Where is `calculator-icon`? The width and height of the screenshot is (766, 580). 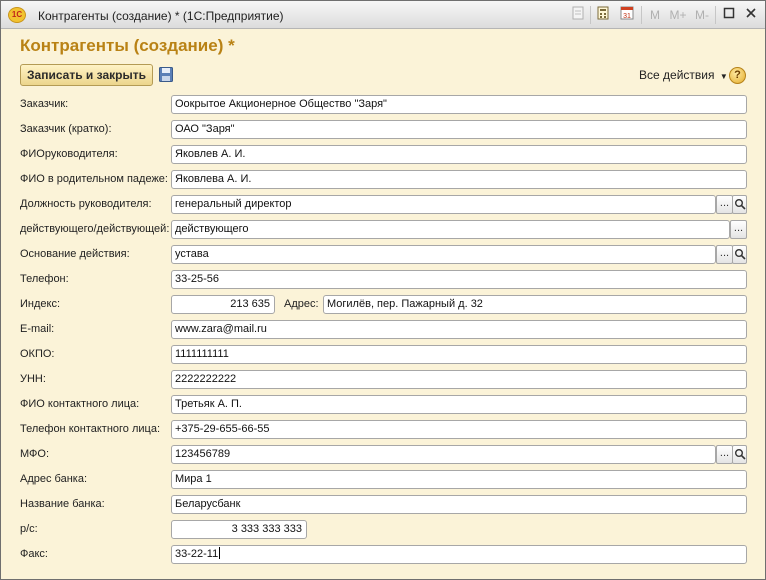
calculator-icon is located at coordinates (603, 15).